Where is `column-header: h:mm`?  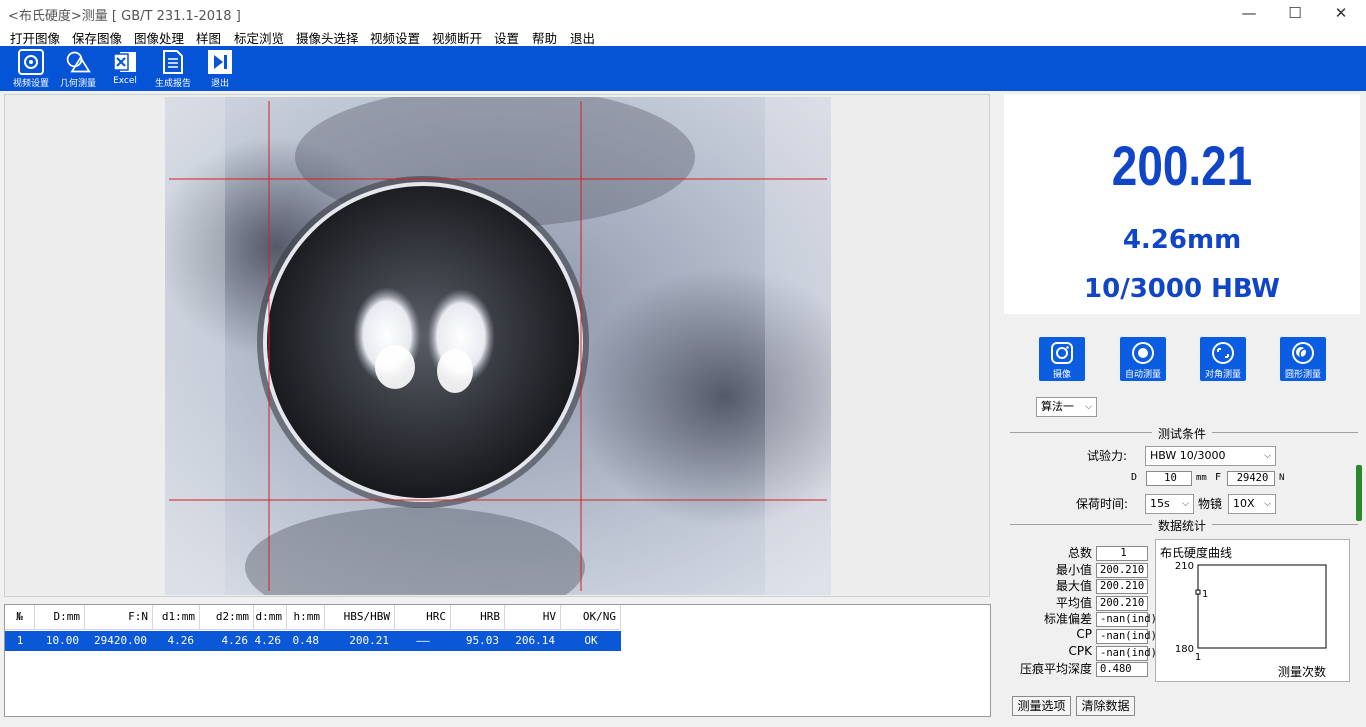
column-header: h:mm is located at coordinates (306, 617).